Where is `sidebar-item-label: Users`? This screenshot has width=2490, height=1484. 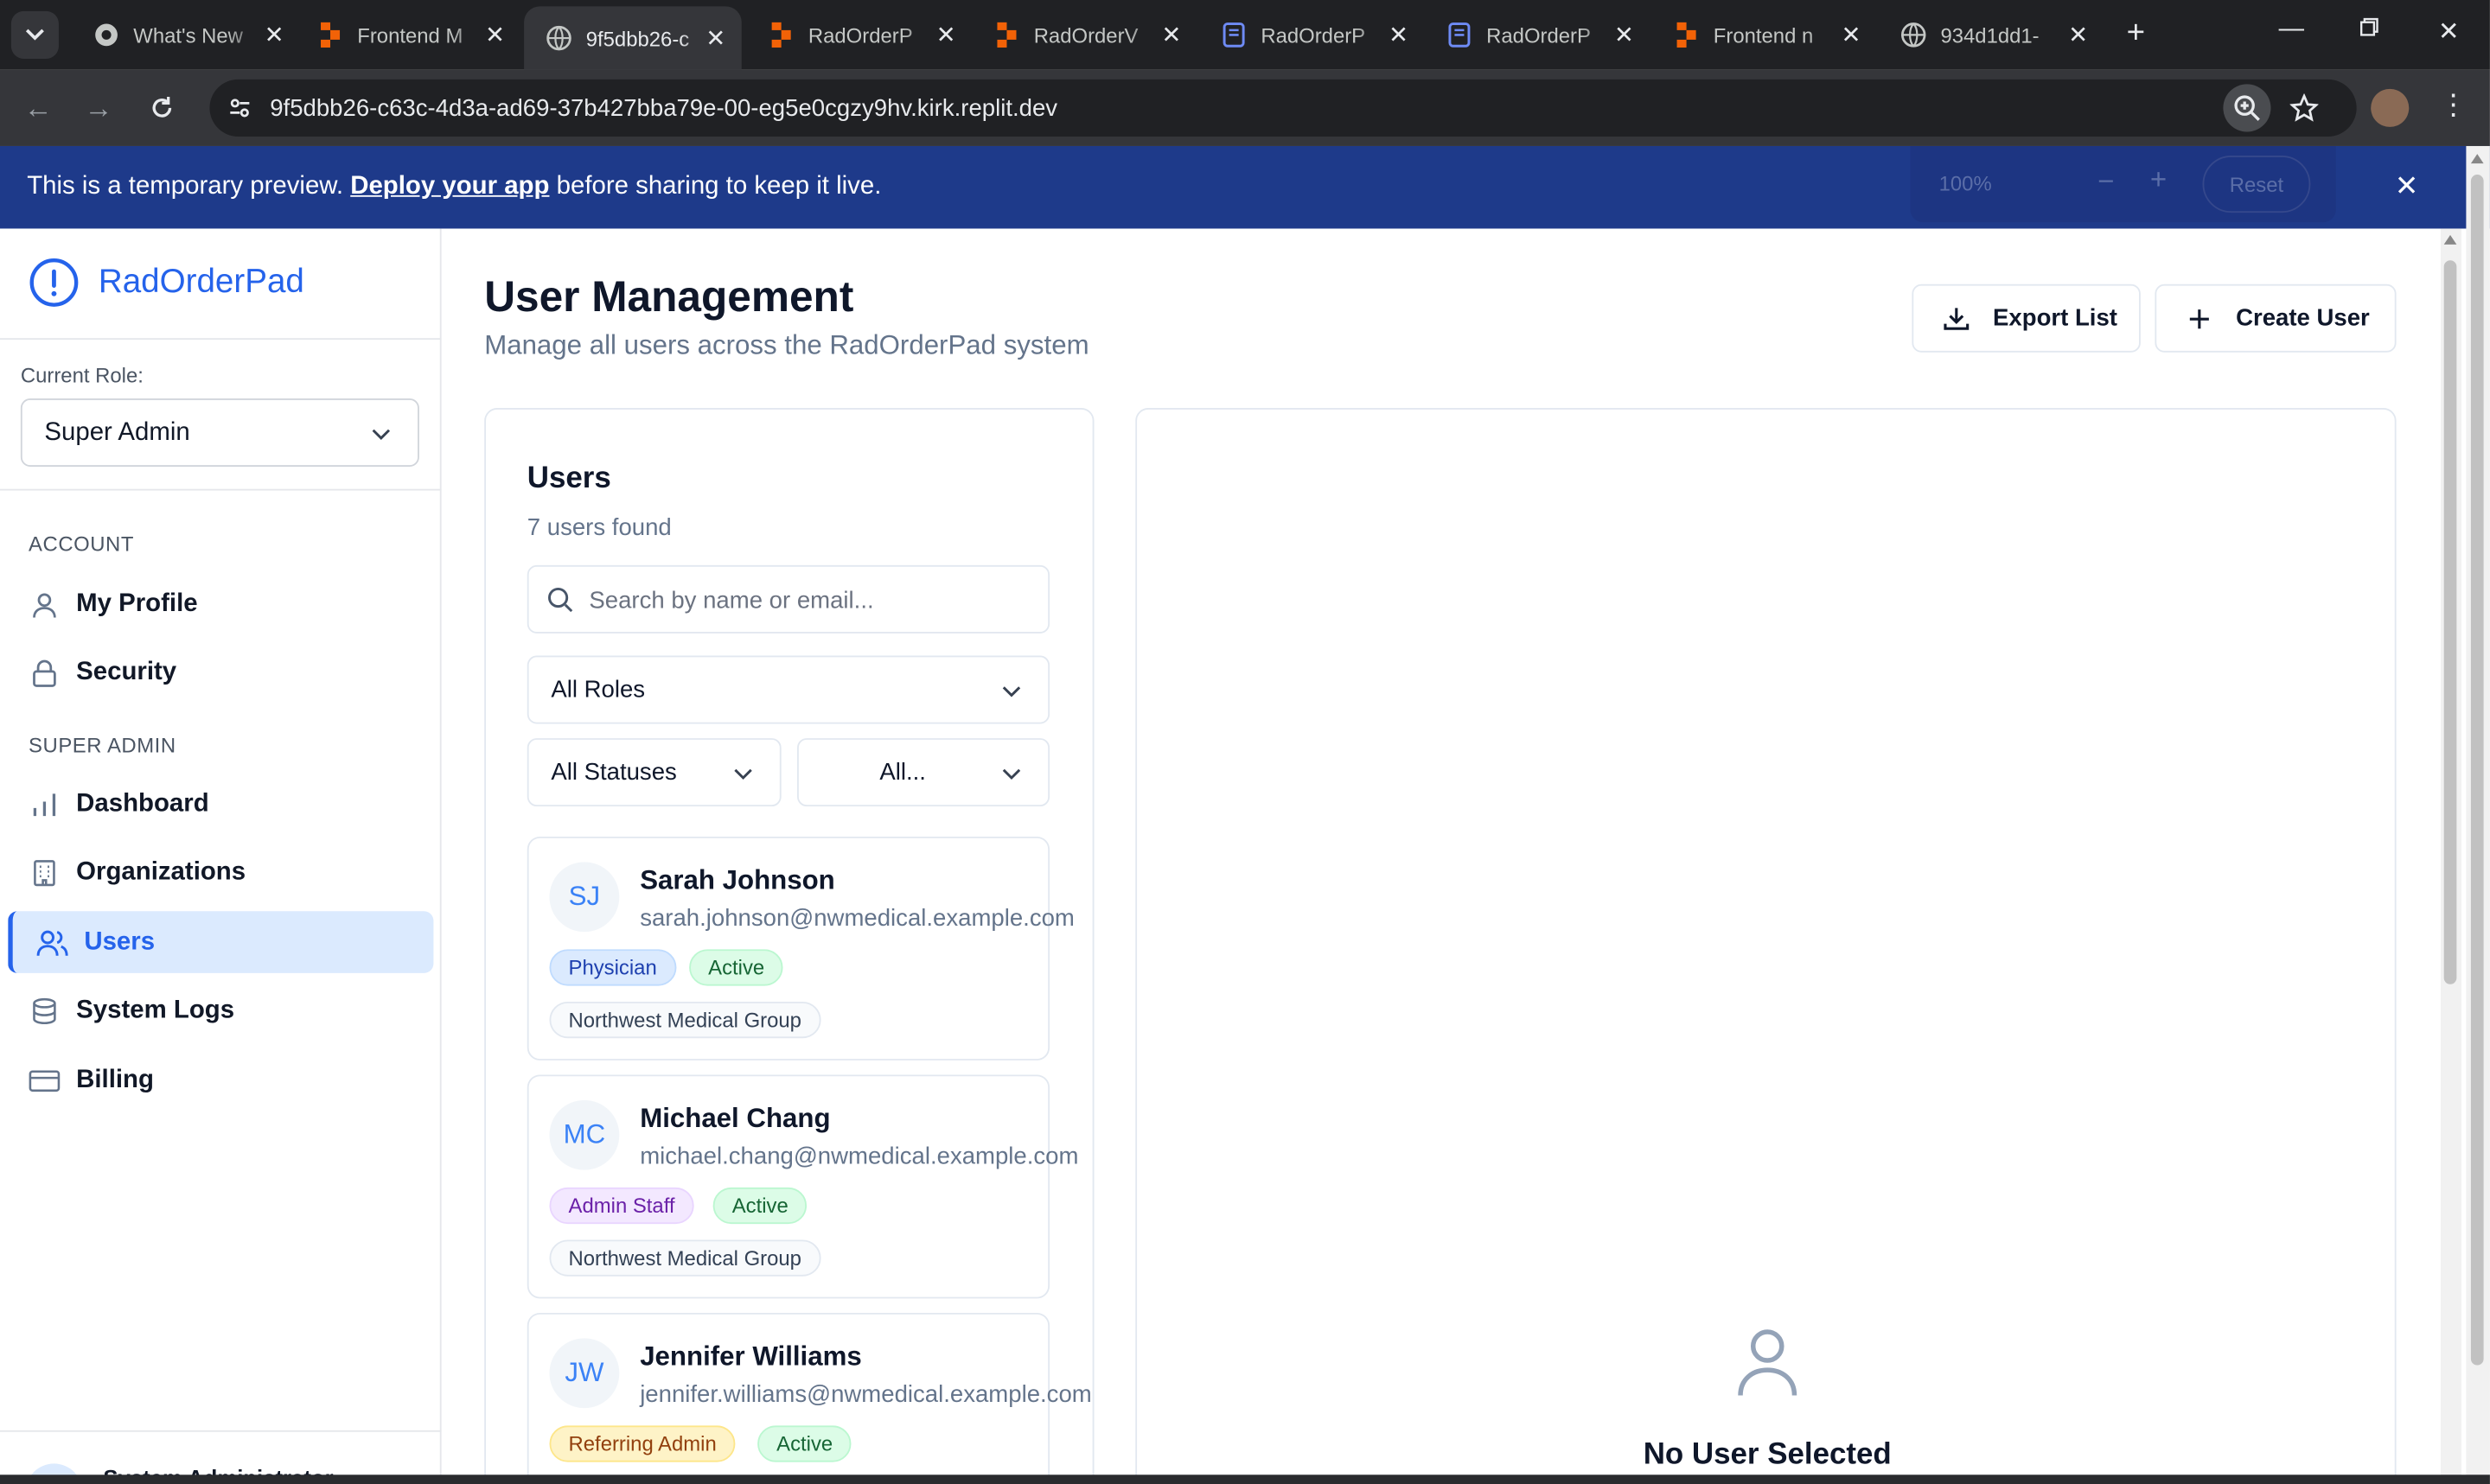
sidebar-item-label: Users is located at coordinates (120, 941).